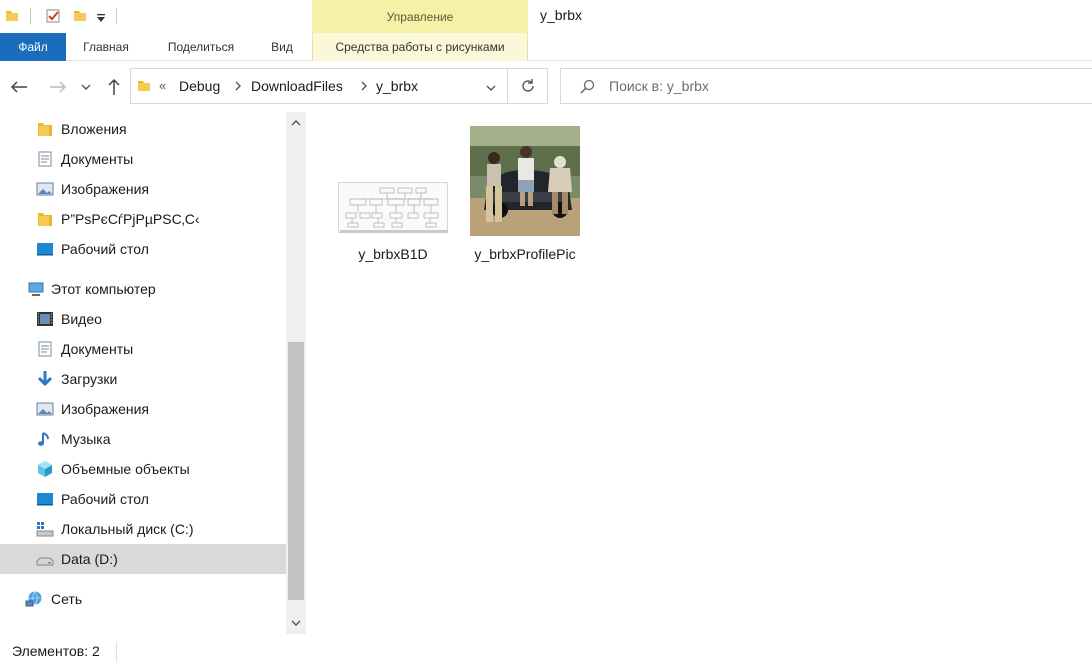 This screenshot has height=668, width=1092. Describe the element at coordinates (45, 529) in the screenshot. I see `system-drive-icon` at that location.